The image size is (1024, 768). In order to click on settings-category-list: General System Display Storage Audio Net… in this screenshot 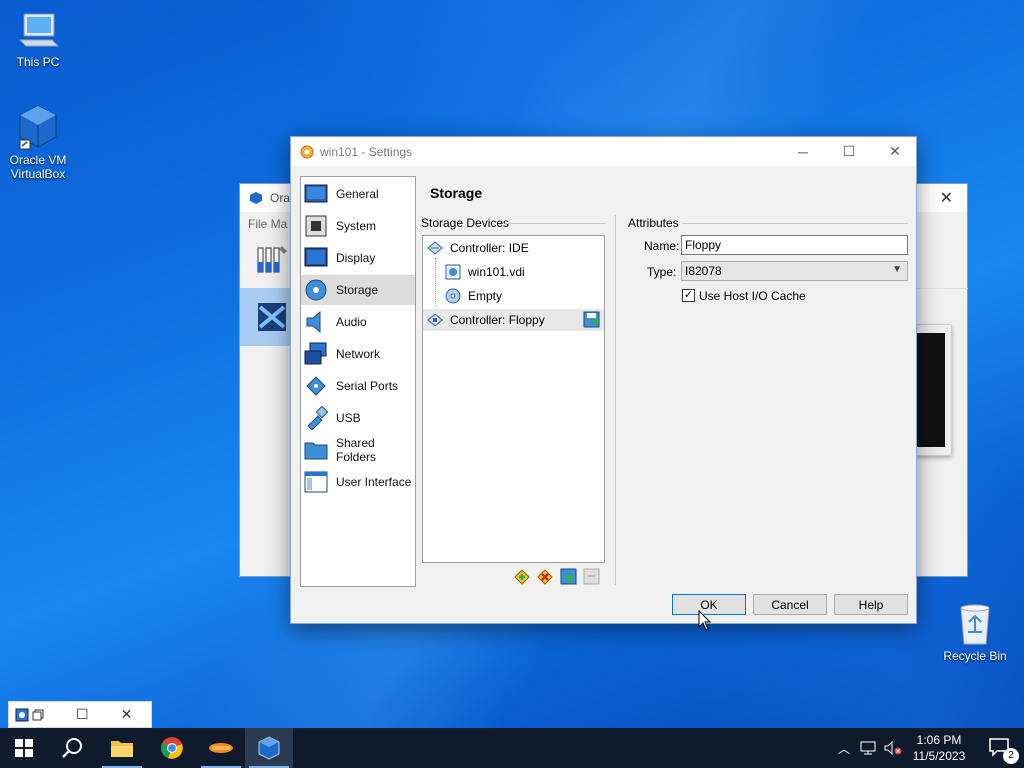, I will do `click(358, 381)`.